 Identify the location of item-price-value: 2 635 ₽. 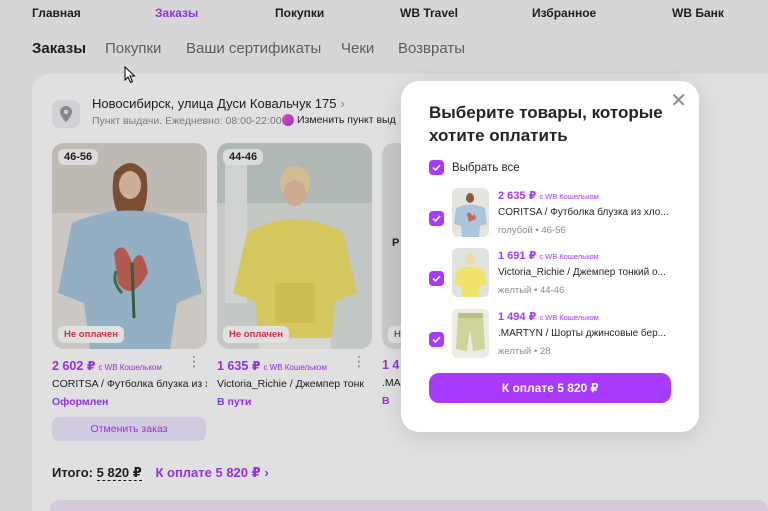
(517, 196).